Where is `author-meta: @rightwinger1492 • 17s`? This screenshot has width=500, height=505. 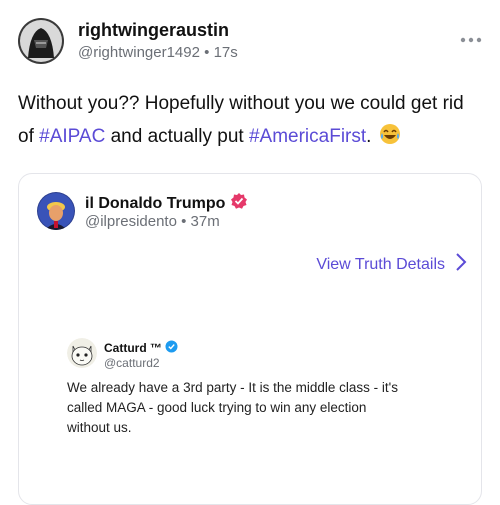
author-meta: @rightwinger1492 • 17s is located at coordinates (158, 52).